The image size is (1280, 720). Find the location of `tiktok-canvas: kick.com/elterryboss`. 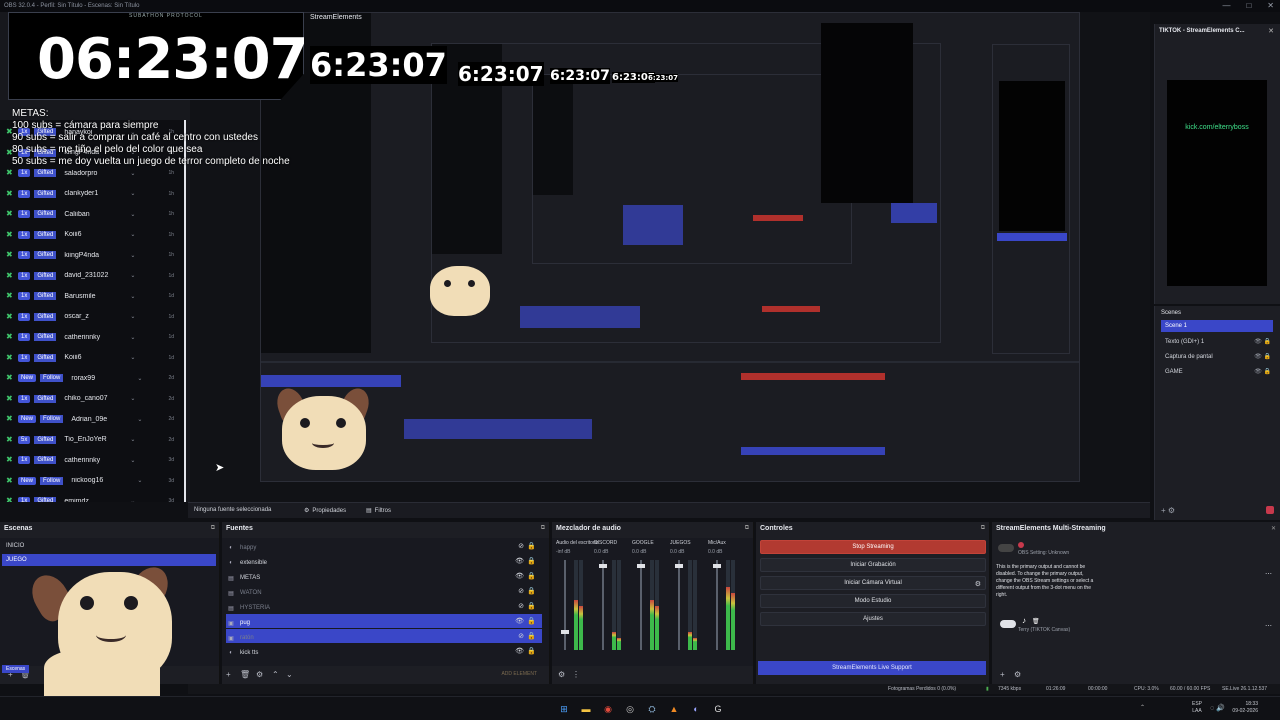

tiktok-canvas: kick.com/elterryboss is located at coordinates (1217, 183).